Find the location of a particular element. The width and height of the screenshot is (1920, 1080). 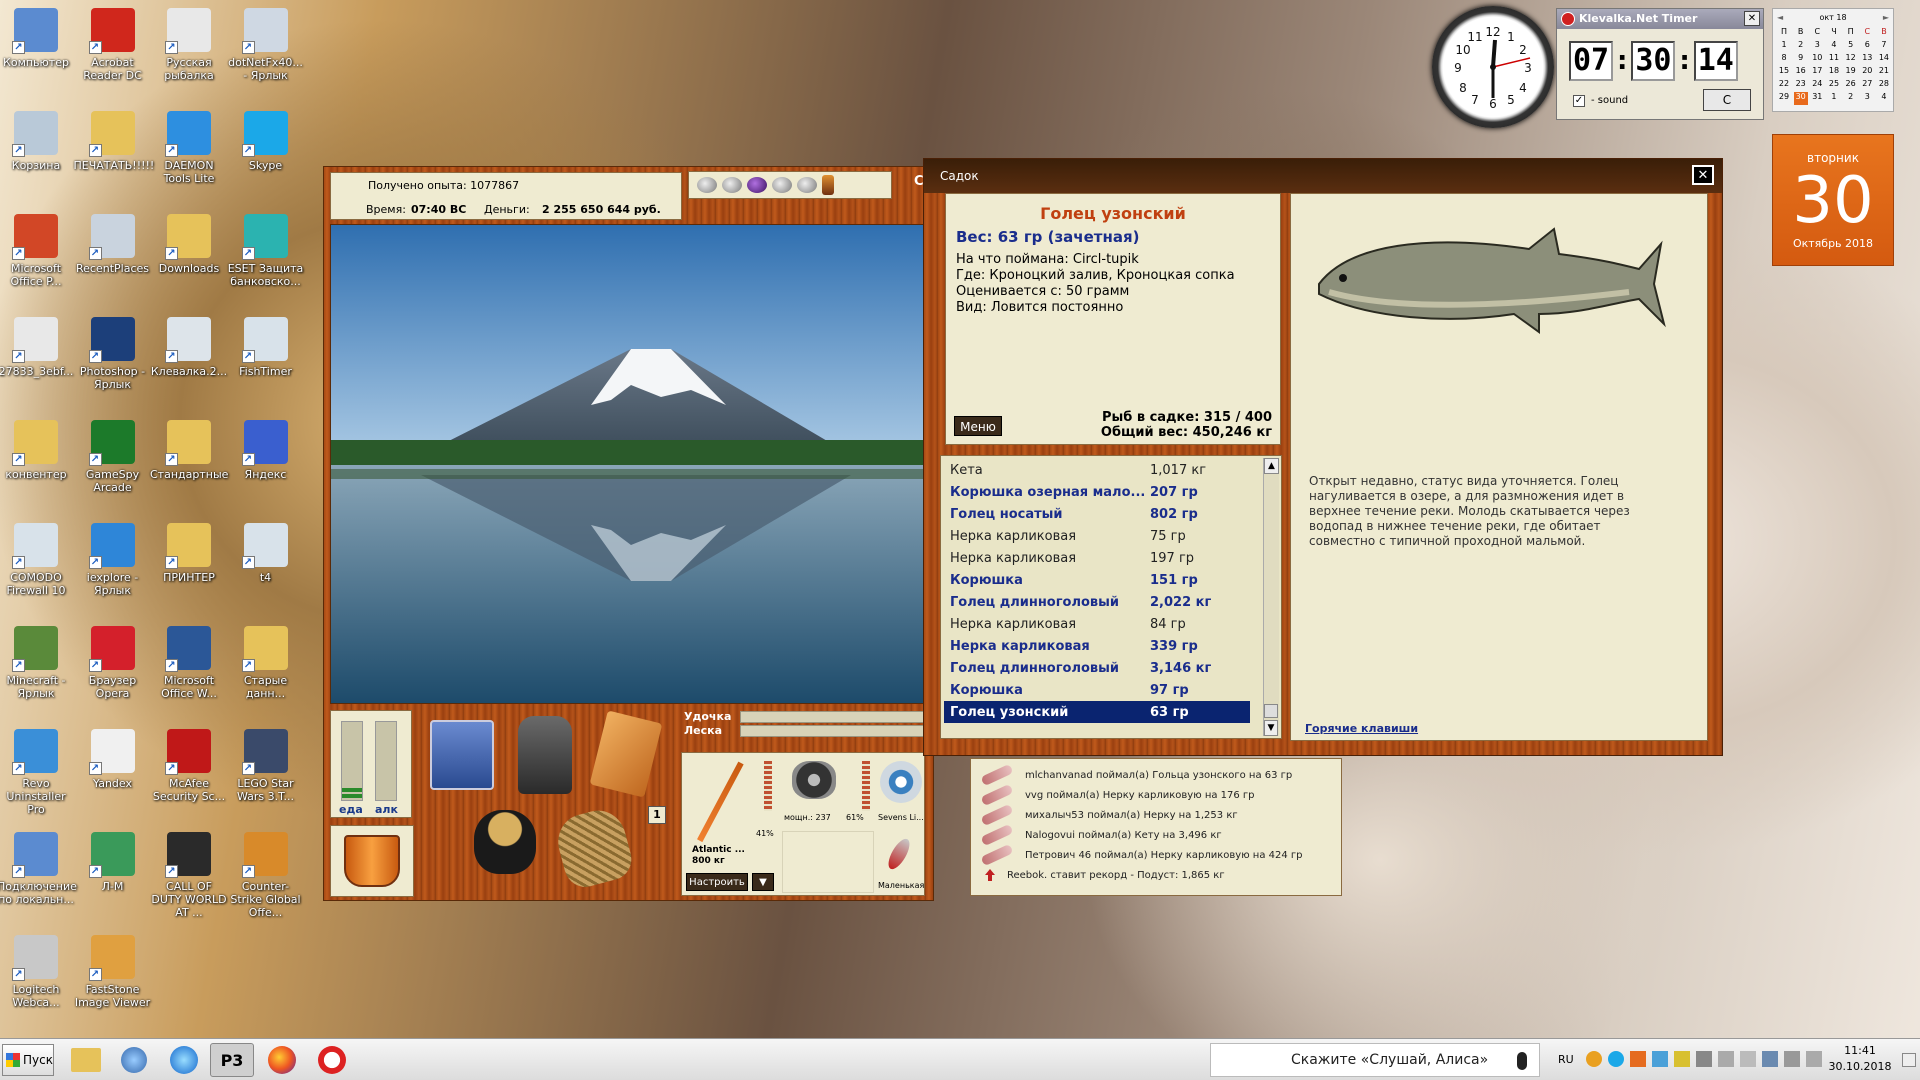

bucket-slot is located at coordinates (372, 861).